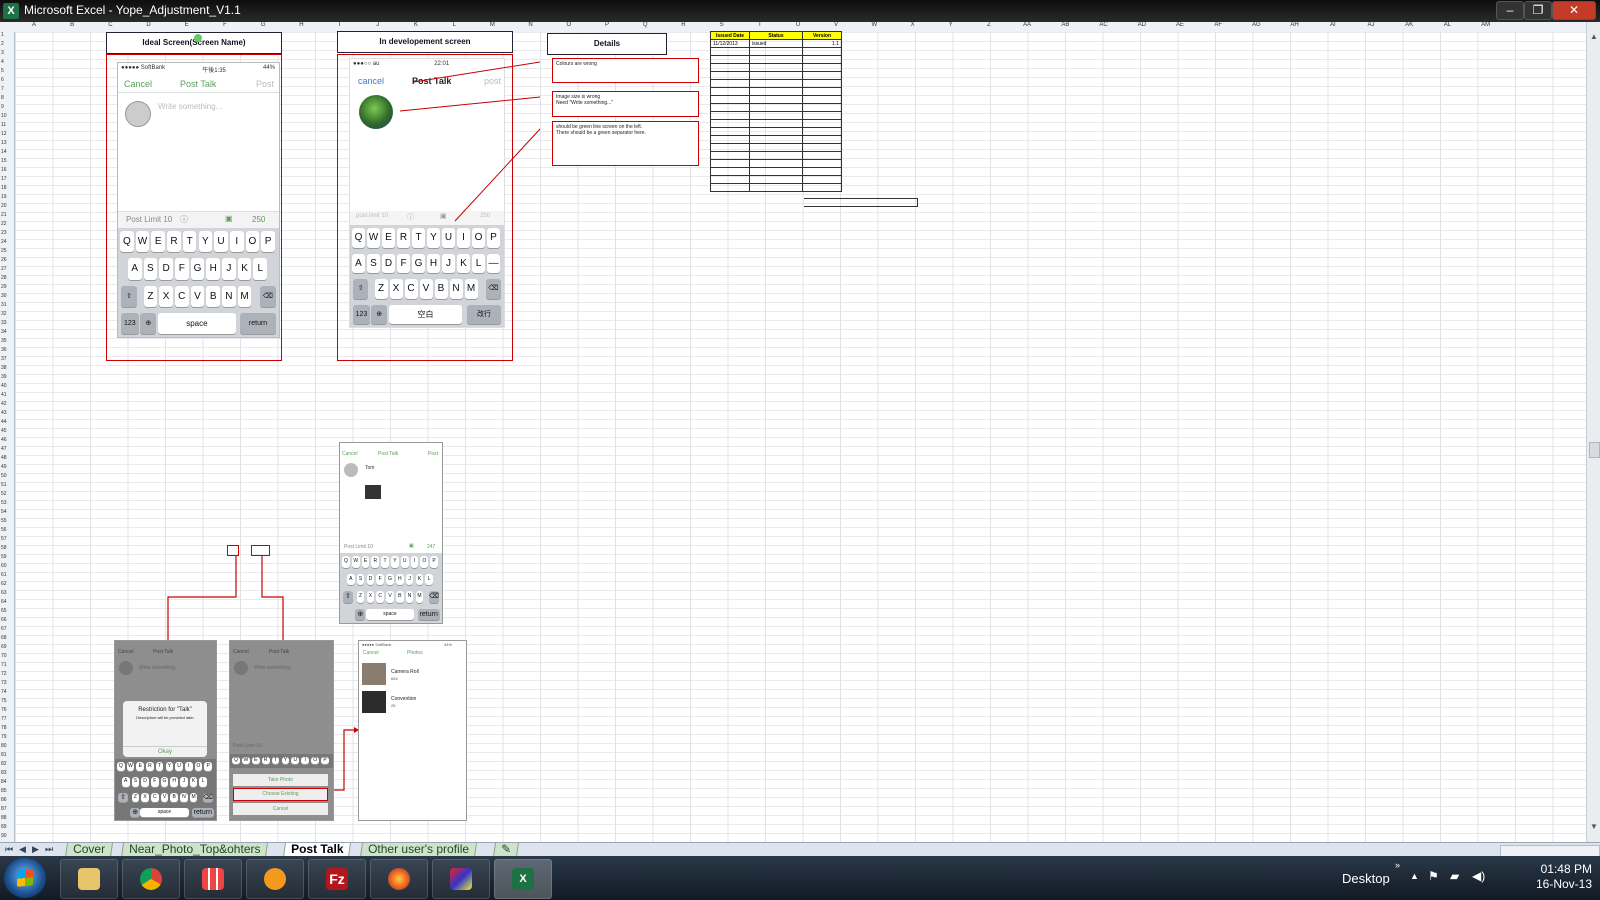 The width and height of the screenshot is (1600, 900). I want to click on key-d: D, so click(145, 782).